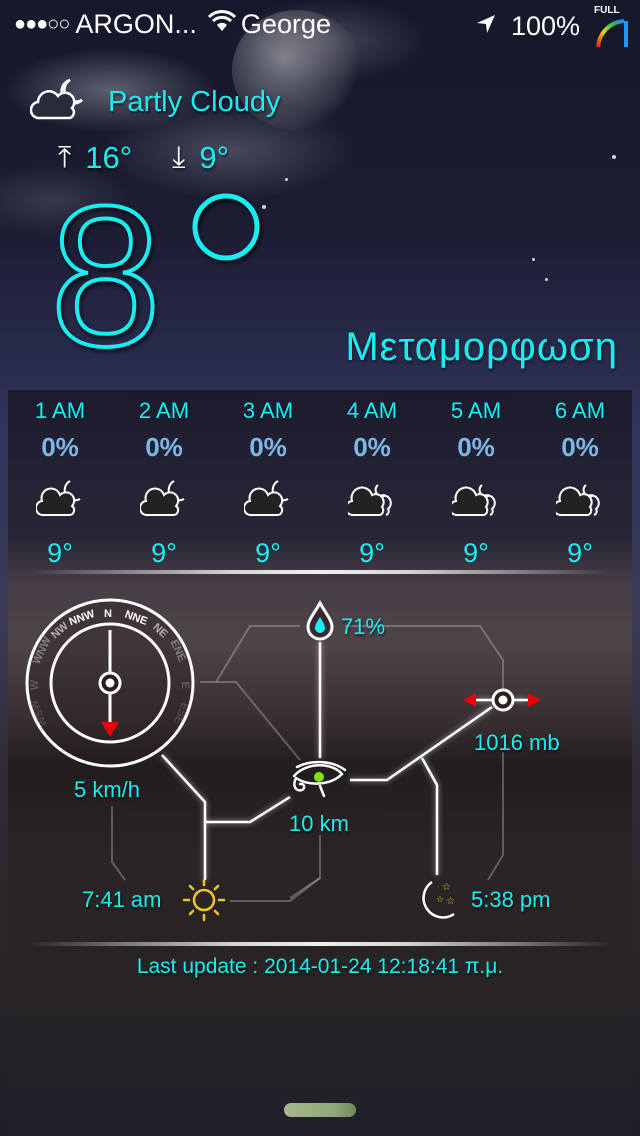 The height and width of the screenshot is (1136, 640). What do you see at coordinates (486, 26) in the screenshot?
I see `location-arrow-icon` at bounding box center [486, 26].